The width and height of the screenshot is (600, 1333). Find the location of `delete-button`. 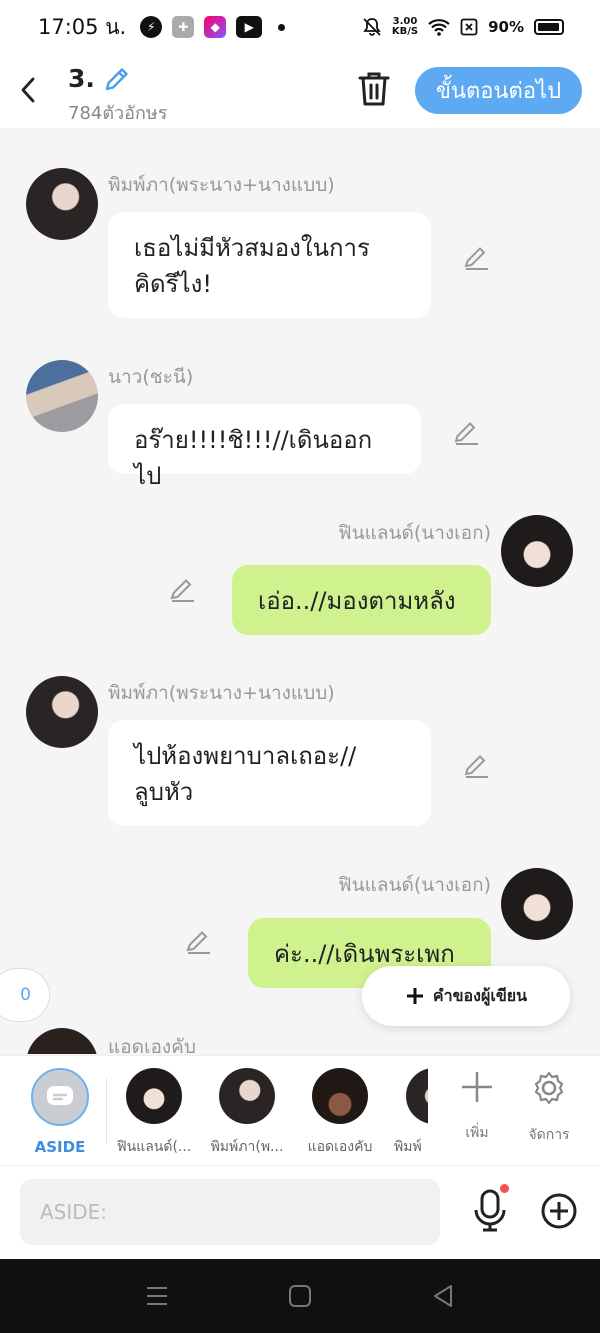

delete-button is located at coordinates (374, 89).